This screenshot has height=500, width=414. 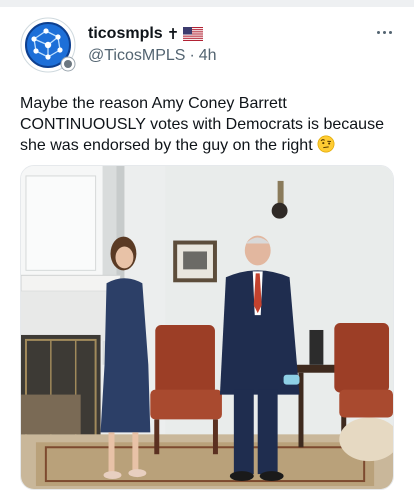 I want to click on globe-network-icon, so click(x=48, y=45).